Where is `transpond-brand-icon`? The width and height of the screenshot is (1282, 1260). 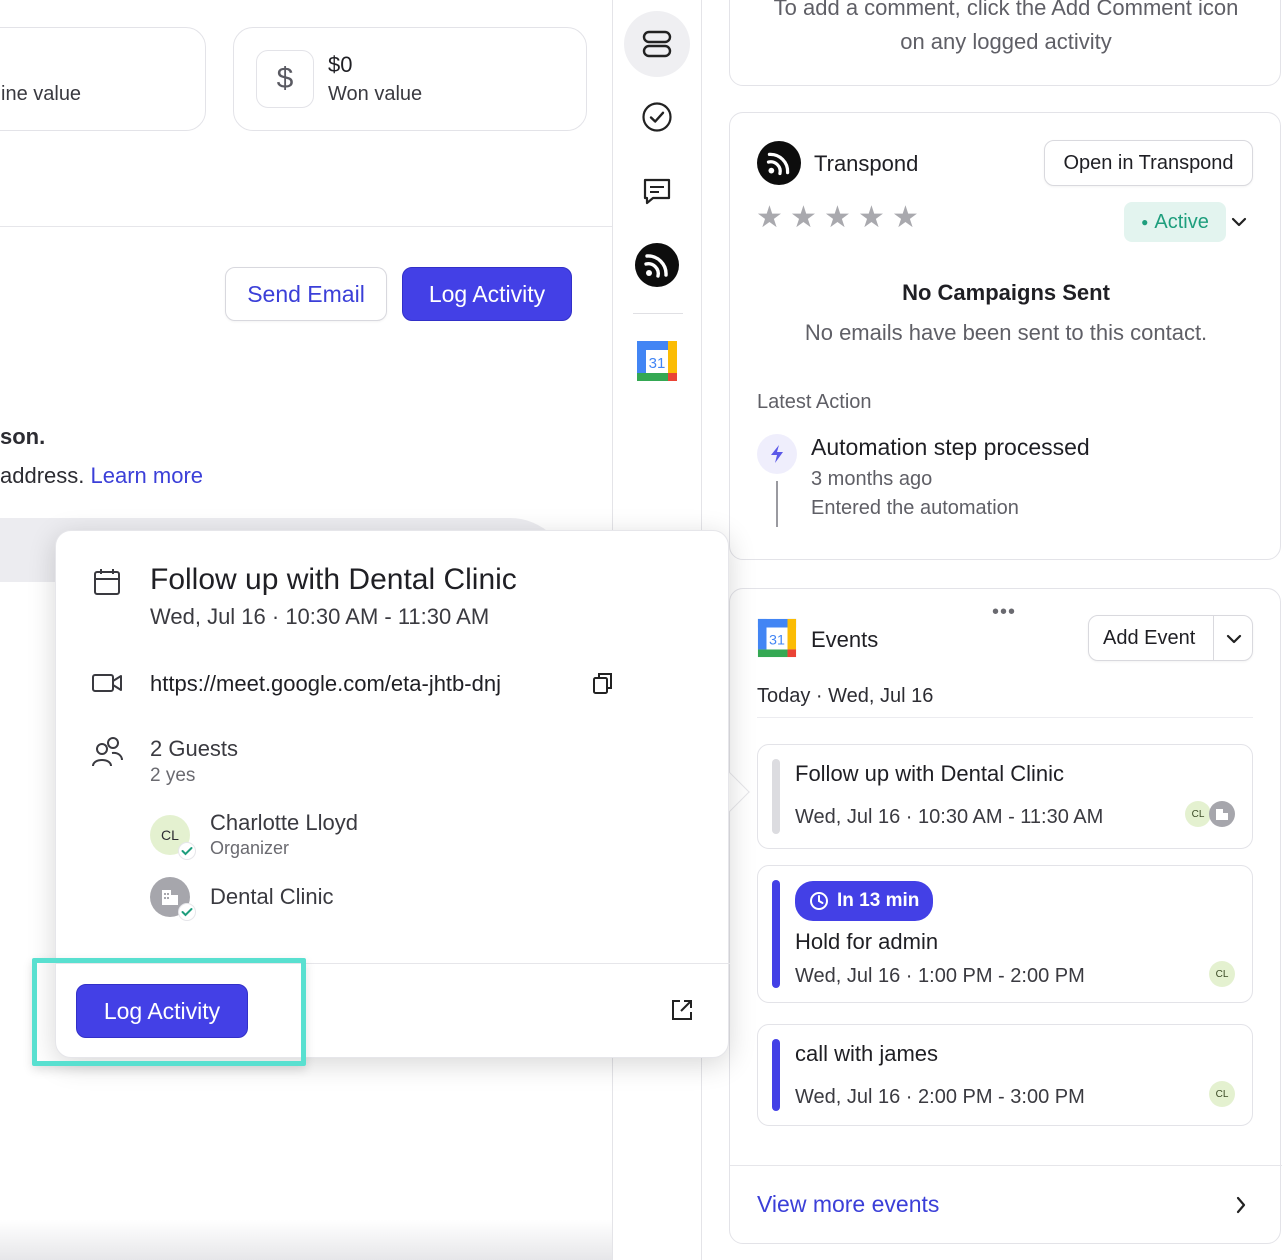 transpond-brand-icon is located at coordinates (779, 163).